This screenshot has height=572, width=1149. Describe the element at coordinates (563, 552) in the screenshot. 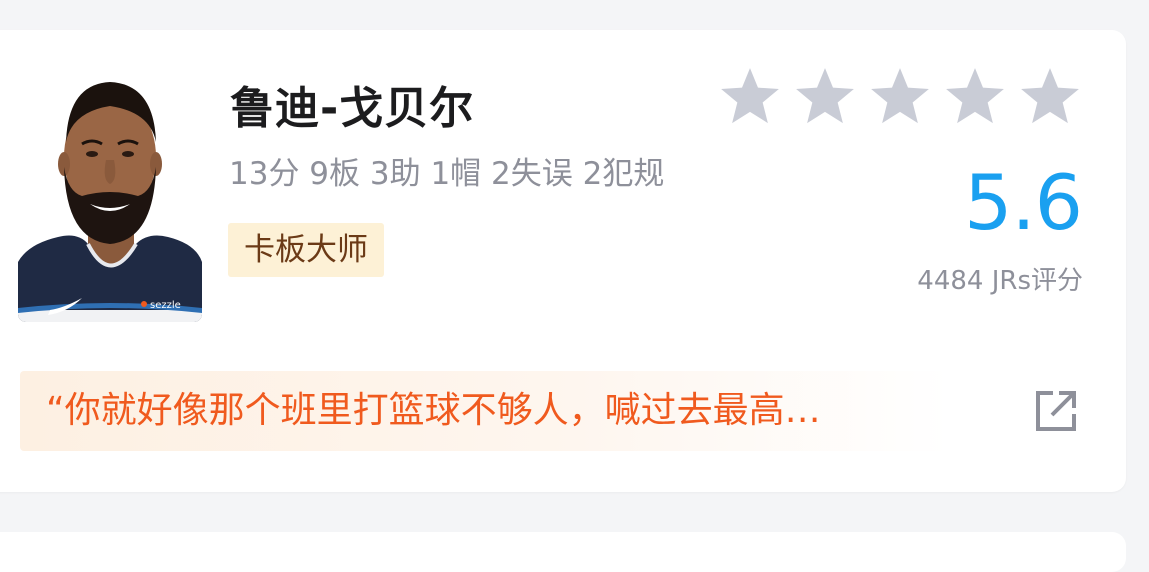

I see `next-card` at that location.